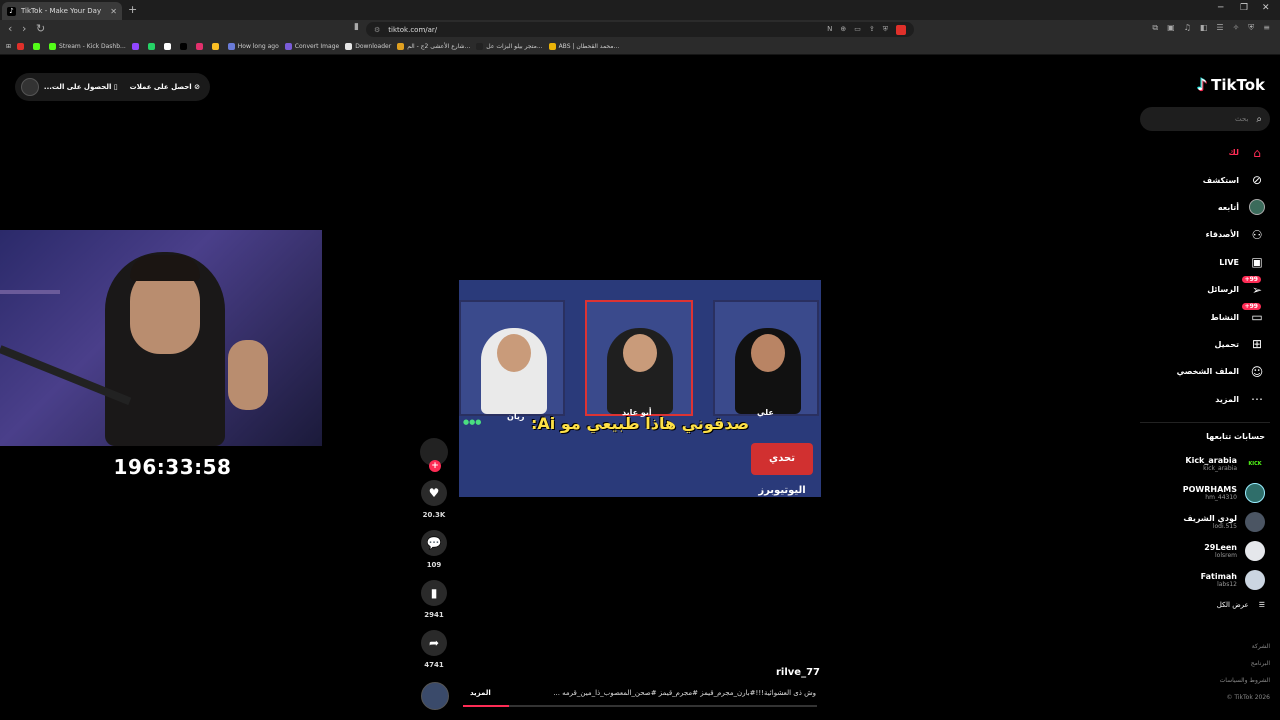 The image size is (1280, 720). Describe the element at coordinates (1220, 547) in the screenshot. I see `account-name: 29Leen` at that location.